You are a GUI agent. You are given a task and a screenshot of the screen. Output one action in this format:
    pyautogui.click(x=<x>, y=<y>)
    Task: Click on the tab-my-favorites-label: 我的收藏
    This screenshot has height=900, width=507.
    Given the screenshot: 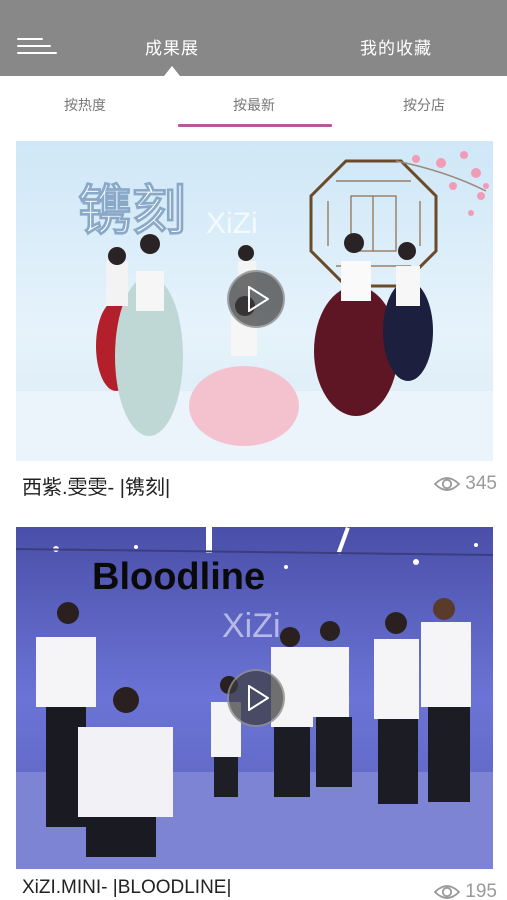 What is the action you would take?
    pyautogui.click(x=396, y=49)
    